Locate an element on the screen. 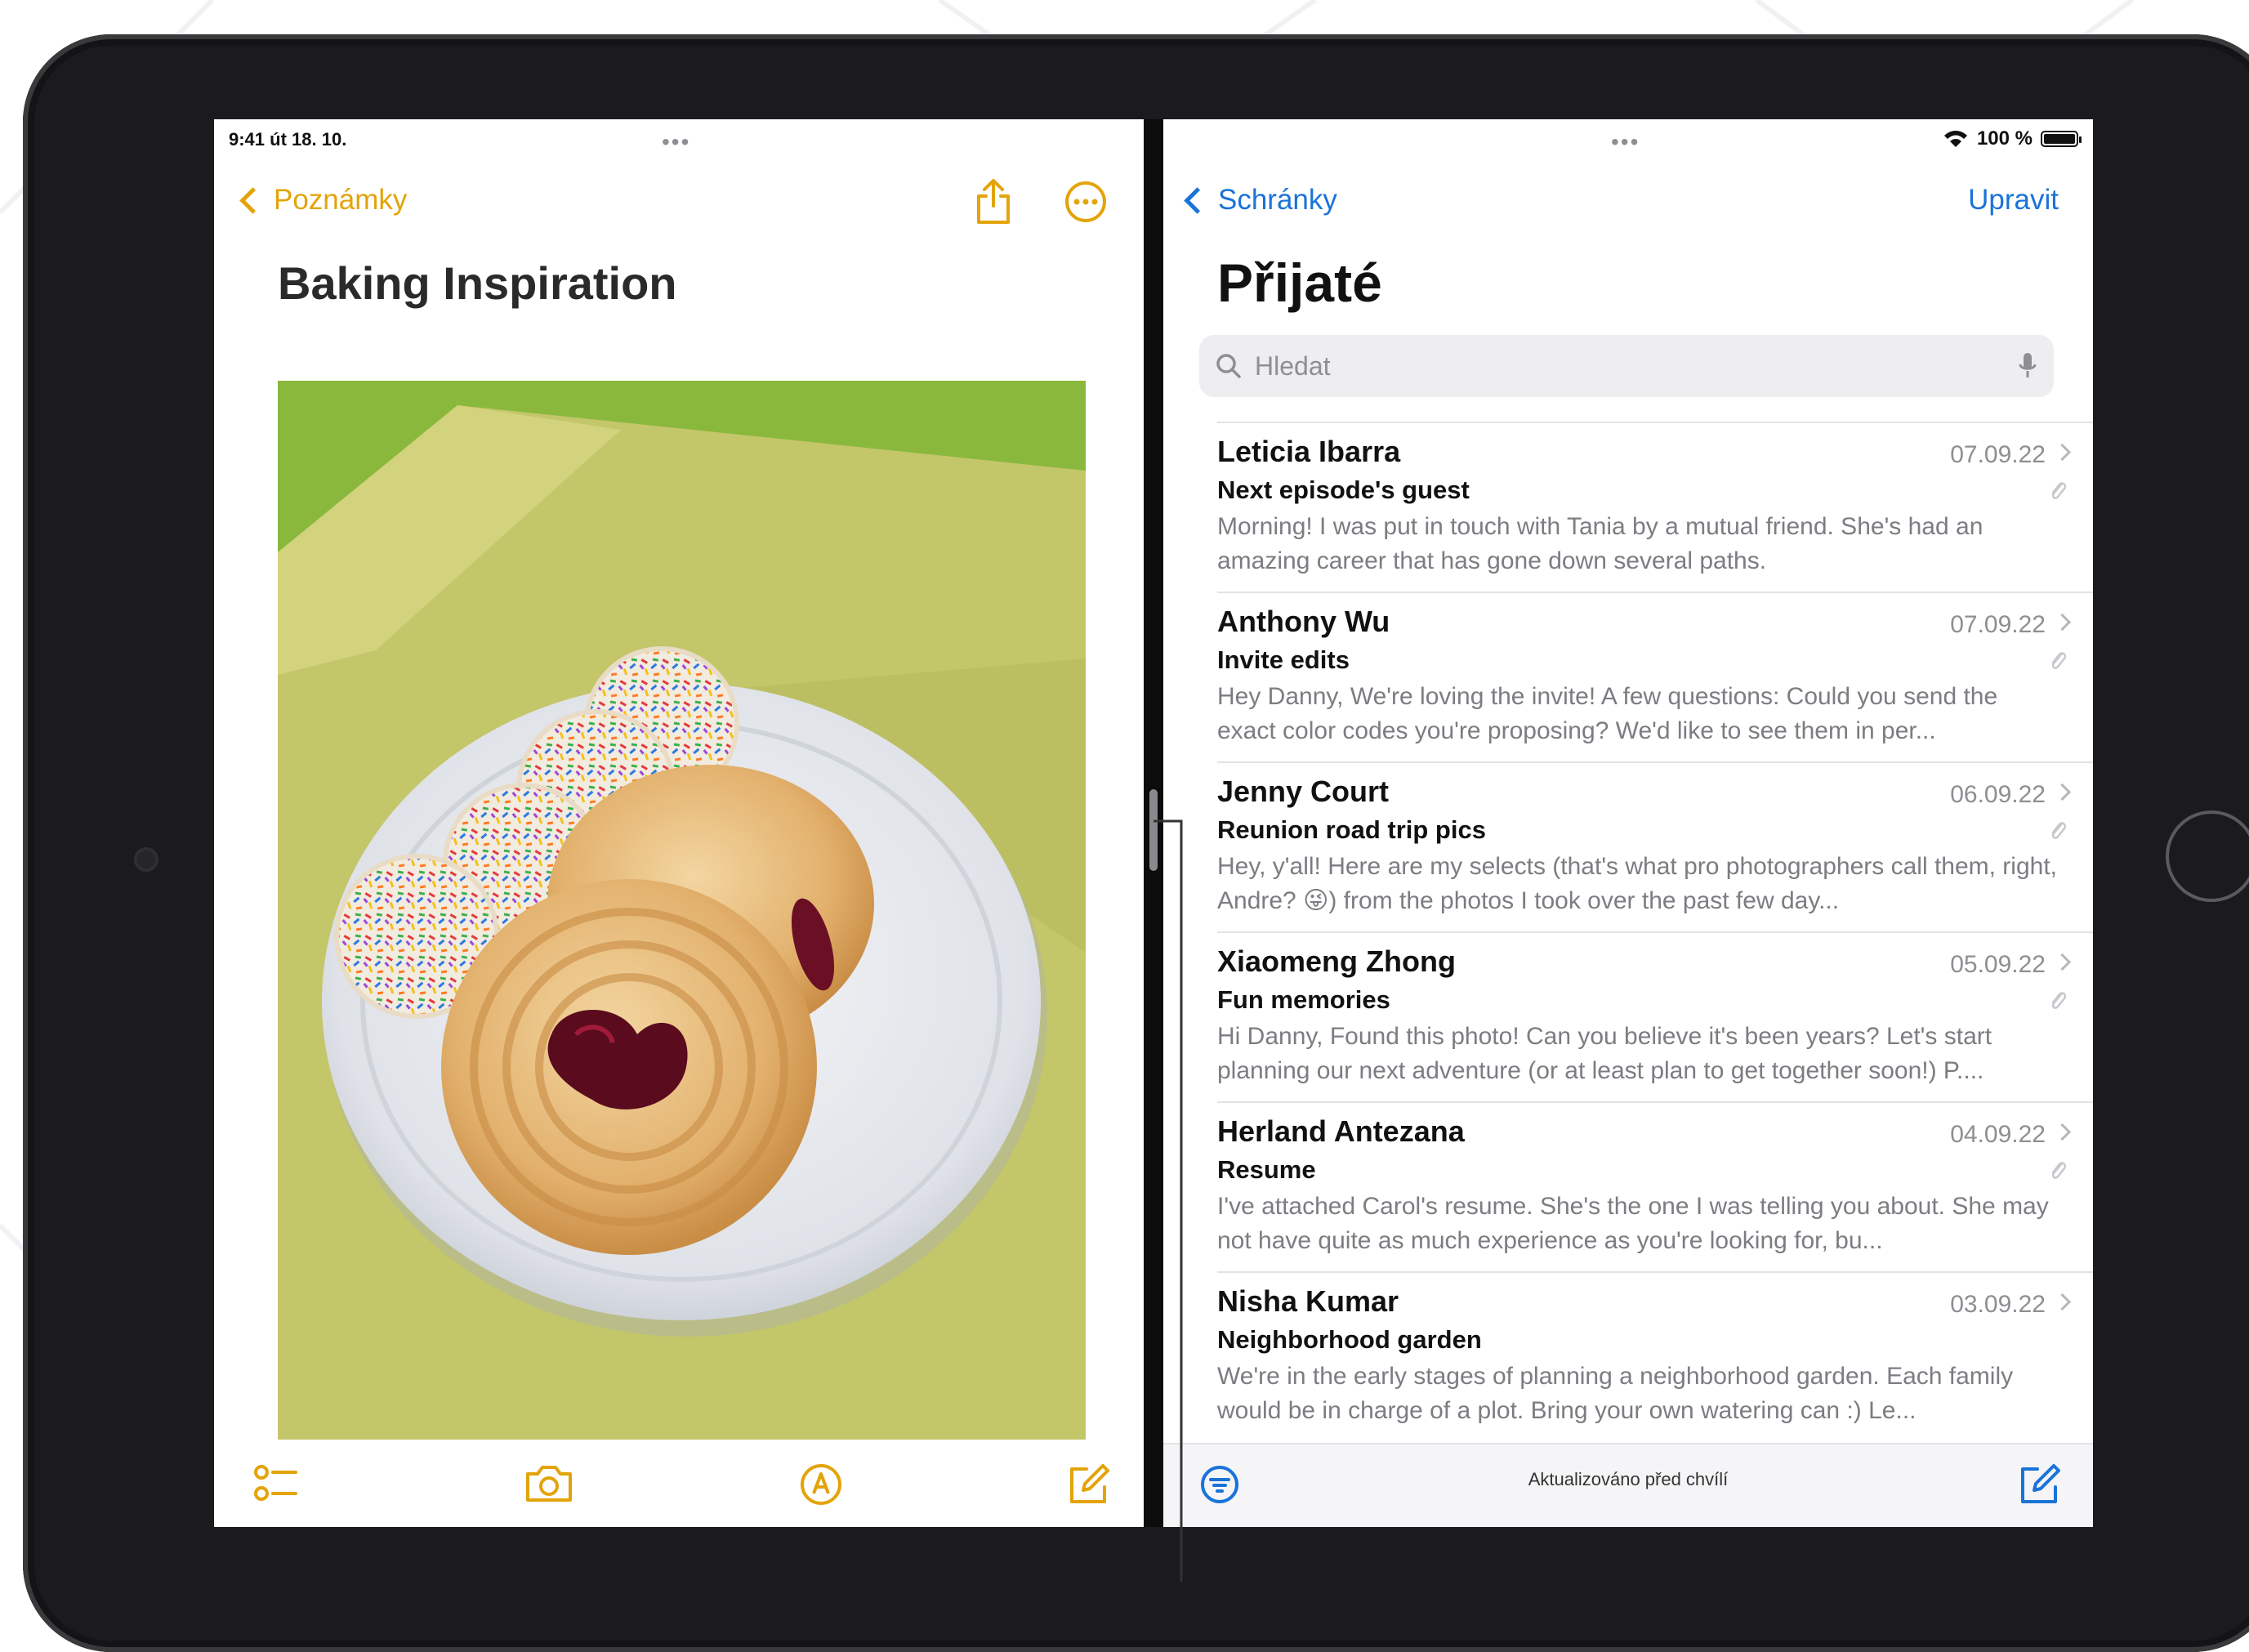 The height and width of the screenshot is (1652, 2249). callout-line is located at coordinates (1168, 1200).